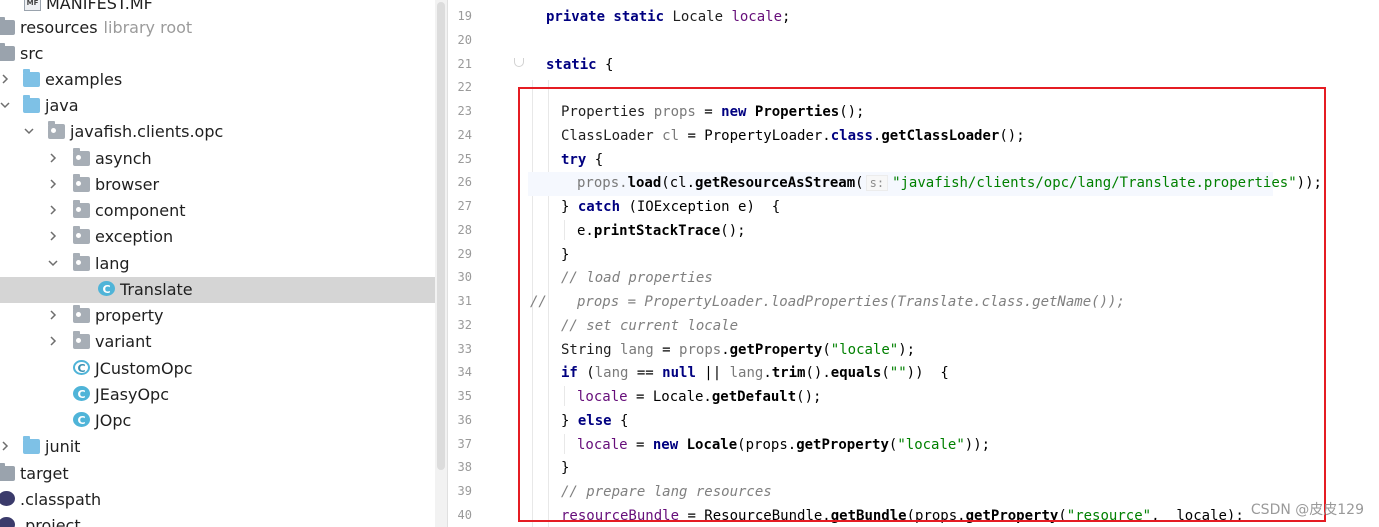  Describe the element at coordinates (217, 316) in the screenshot. I see `tree-item-property: property` at that location.